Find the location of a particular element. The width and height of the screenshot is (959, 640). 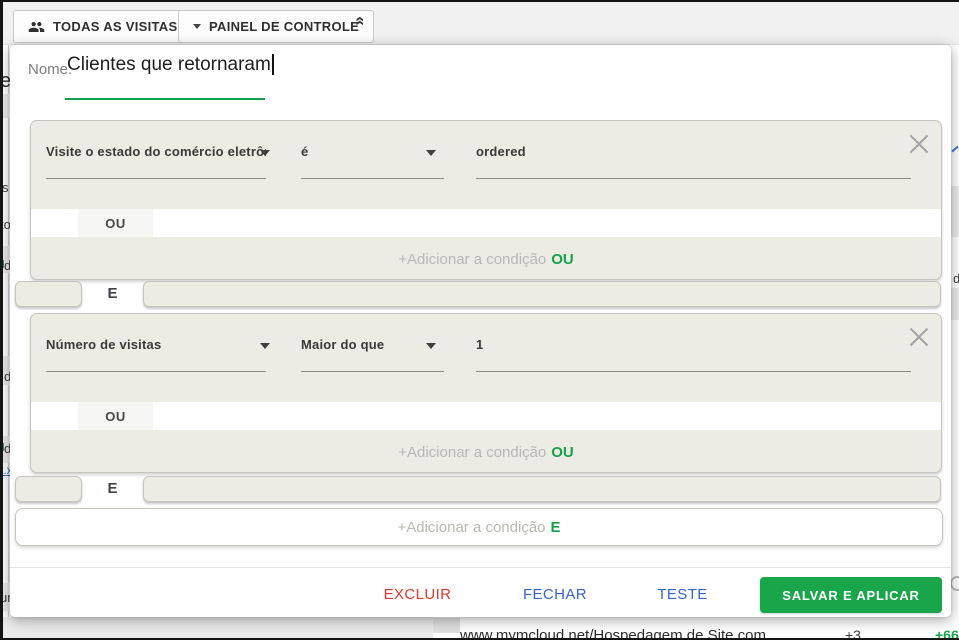

name-input-value: Clientes que retornaram is located at coordinates (169, 64).